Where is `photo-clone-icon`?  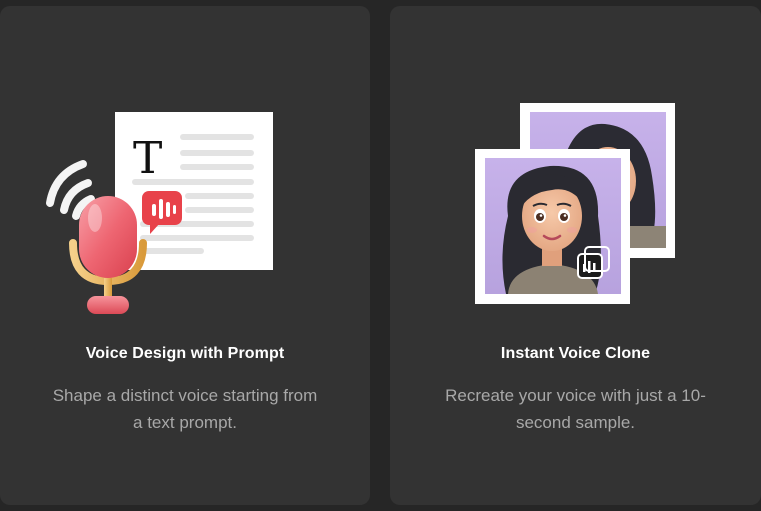 photo-clone-icon is located at coordinates (575, 203).